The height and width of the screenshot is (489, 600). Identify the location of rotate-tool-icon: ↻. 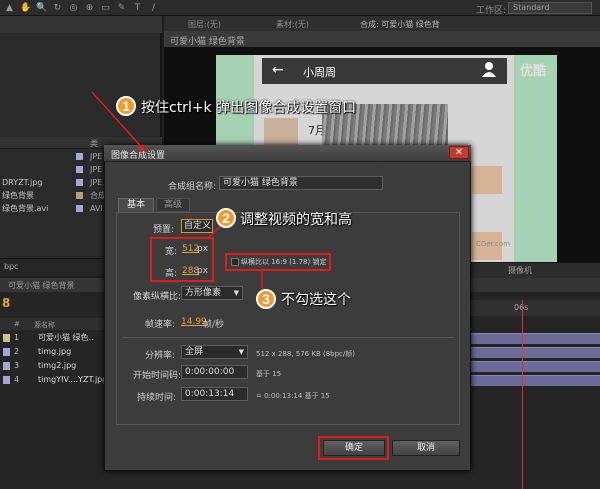
(57, 8).